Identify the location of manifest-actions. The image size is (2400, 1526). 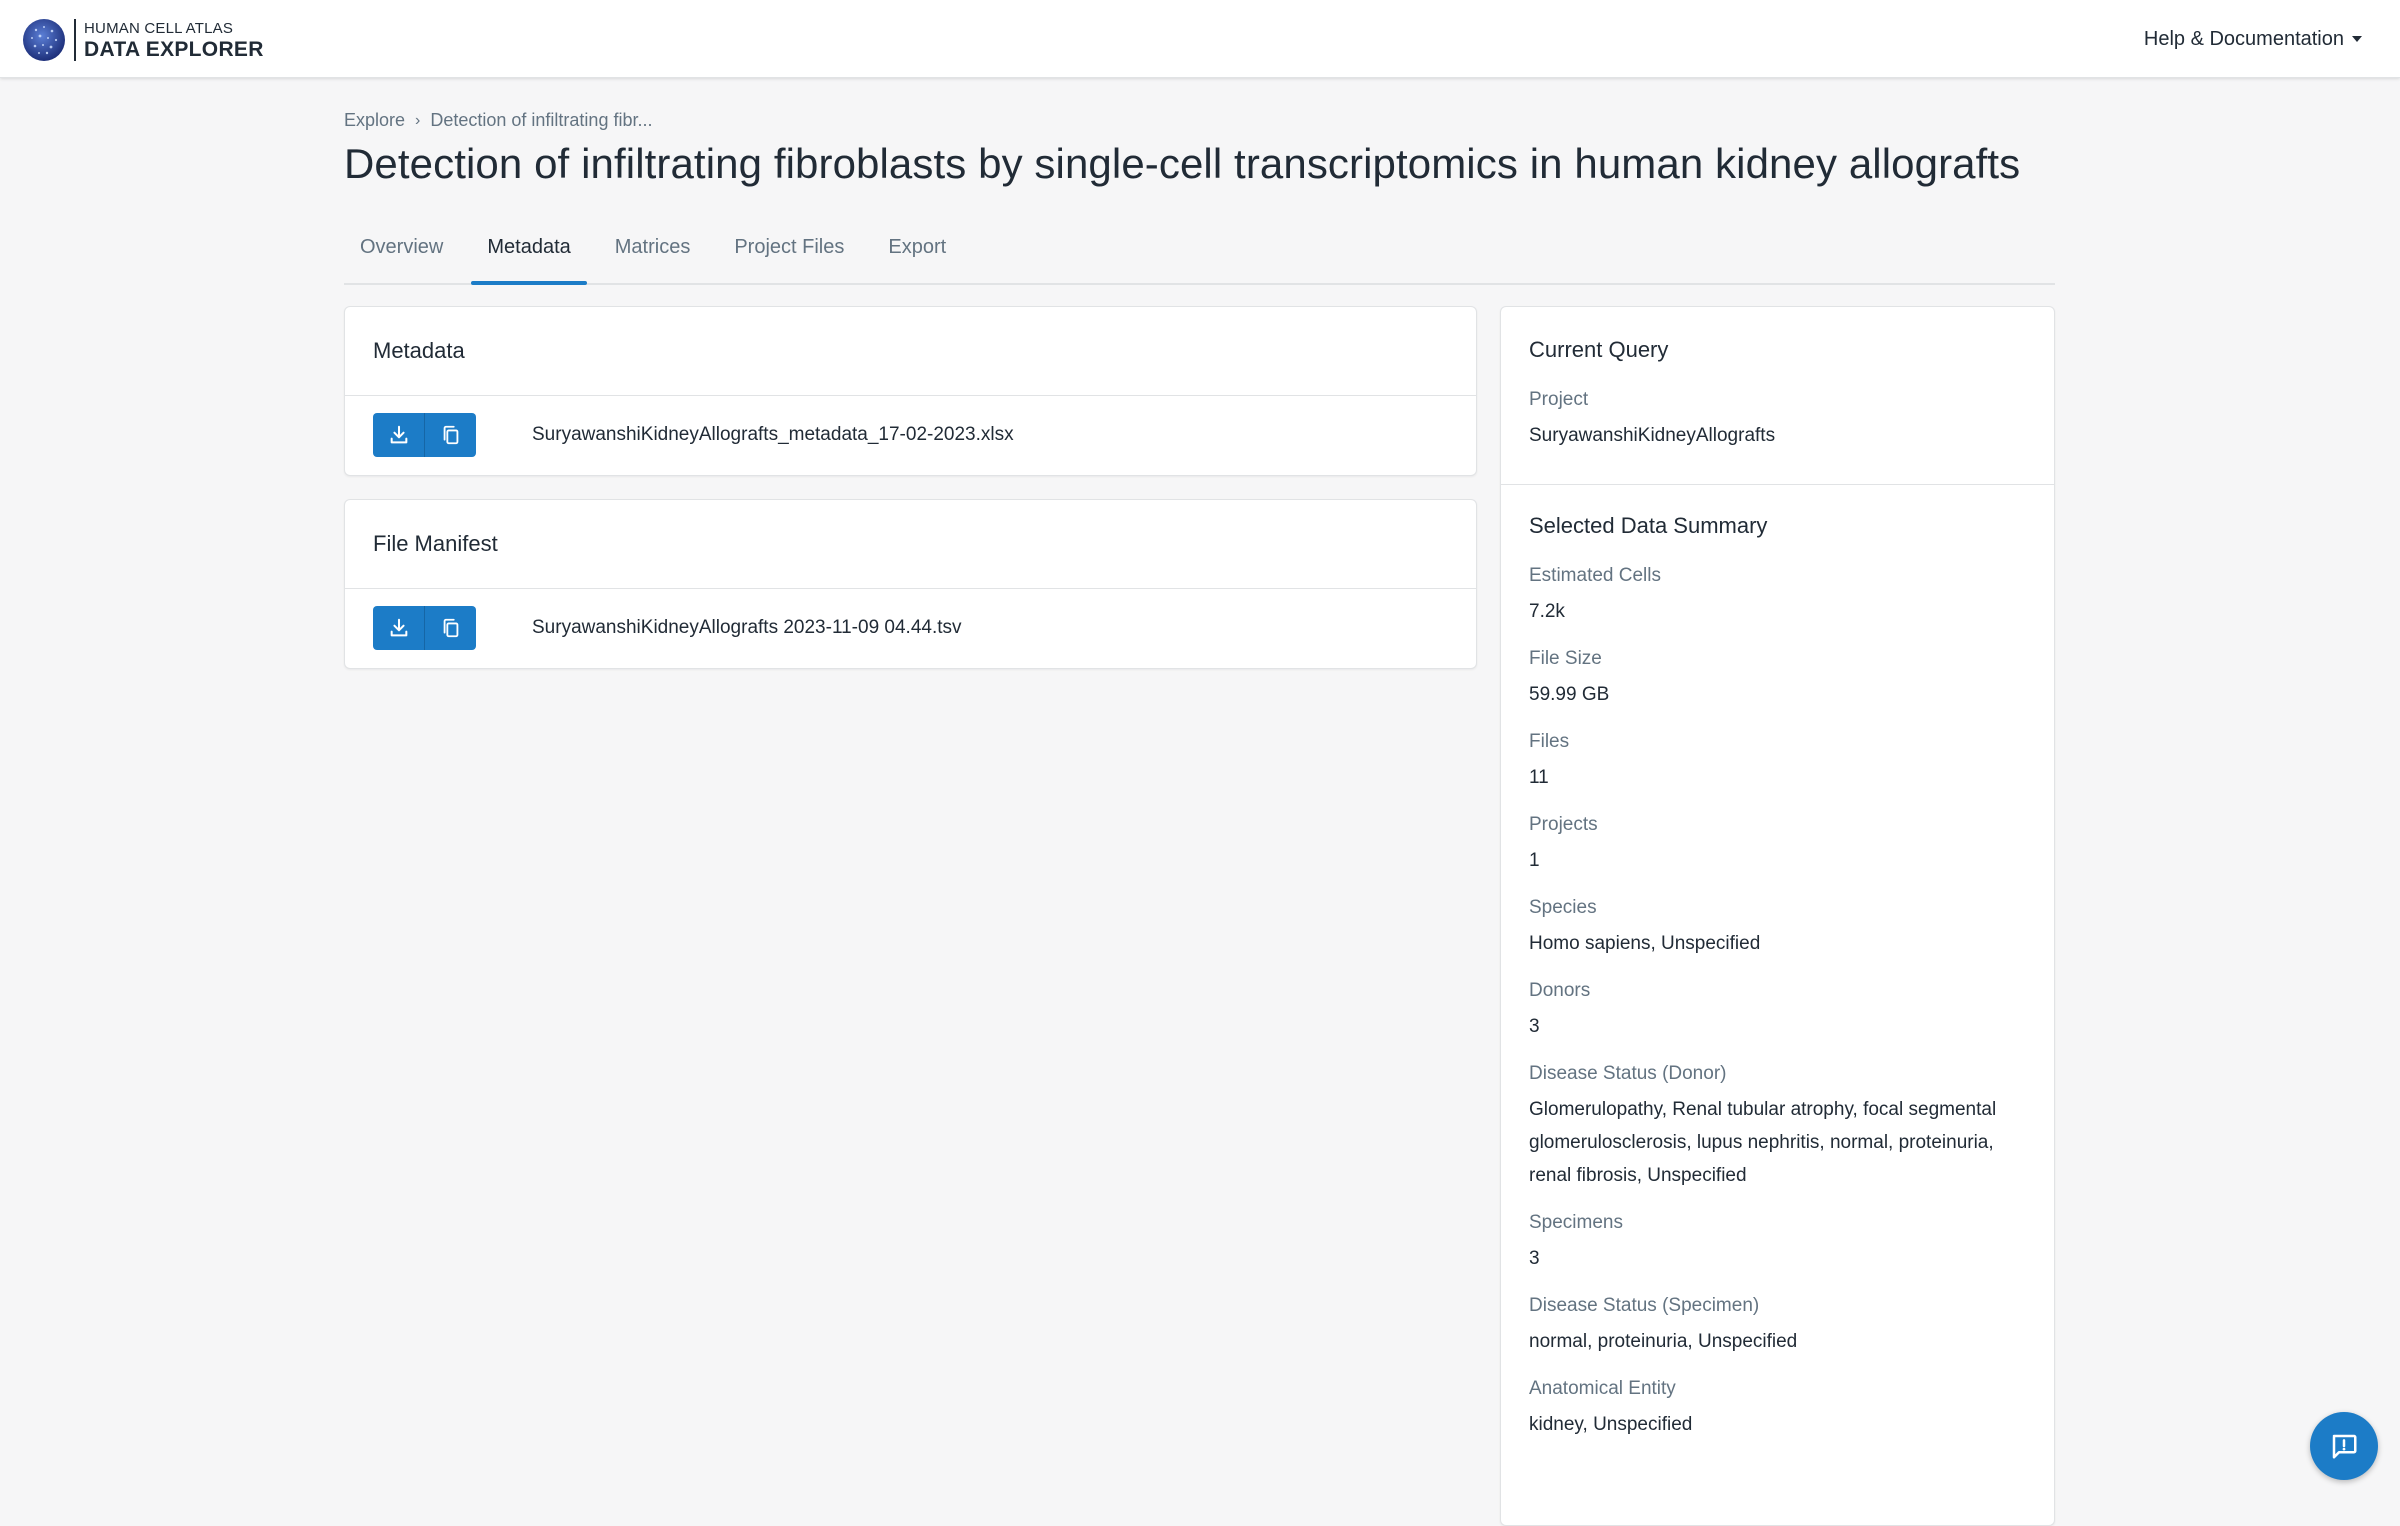
(424, 628).